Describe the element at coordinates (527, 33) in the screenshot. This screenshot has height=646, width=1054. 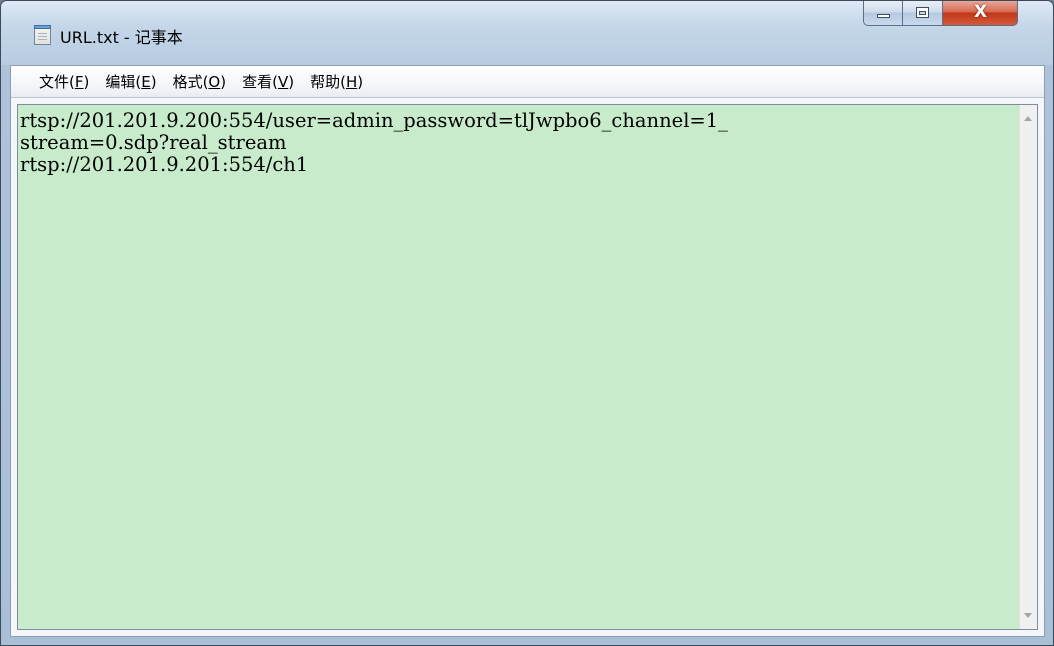
I see `title-bar: URL.txt - 记事本 X` at that location.